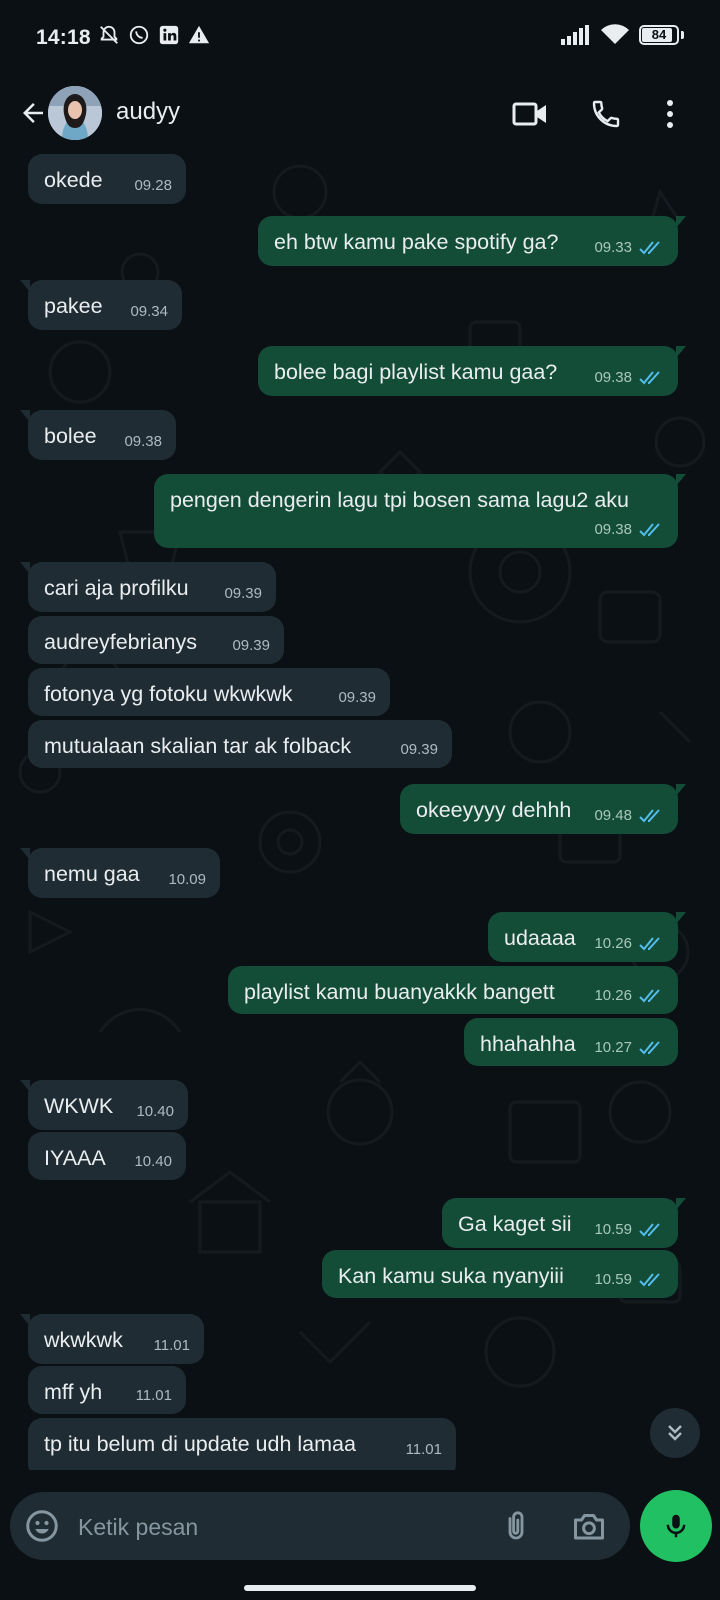 This screenshot has width=720, height=1600. What do you see at coordinates (116, 588) in the screenshot?
I see `message-text: cari aja profilku` at bounding box center [116, 588].